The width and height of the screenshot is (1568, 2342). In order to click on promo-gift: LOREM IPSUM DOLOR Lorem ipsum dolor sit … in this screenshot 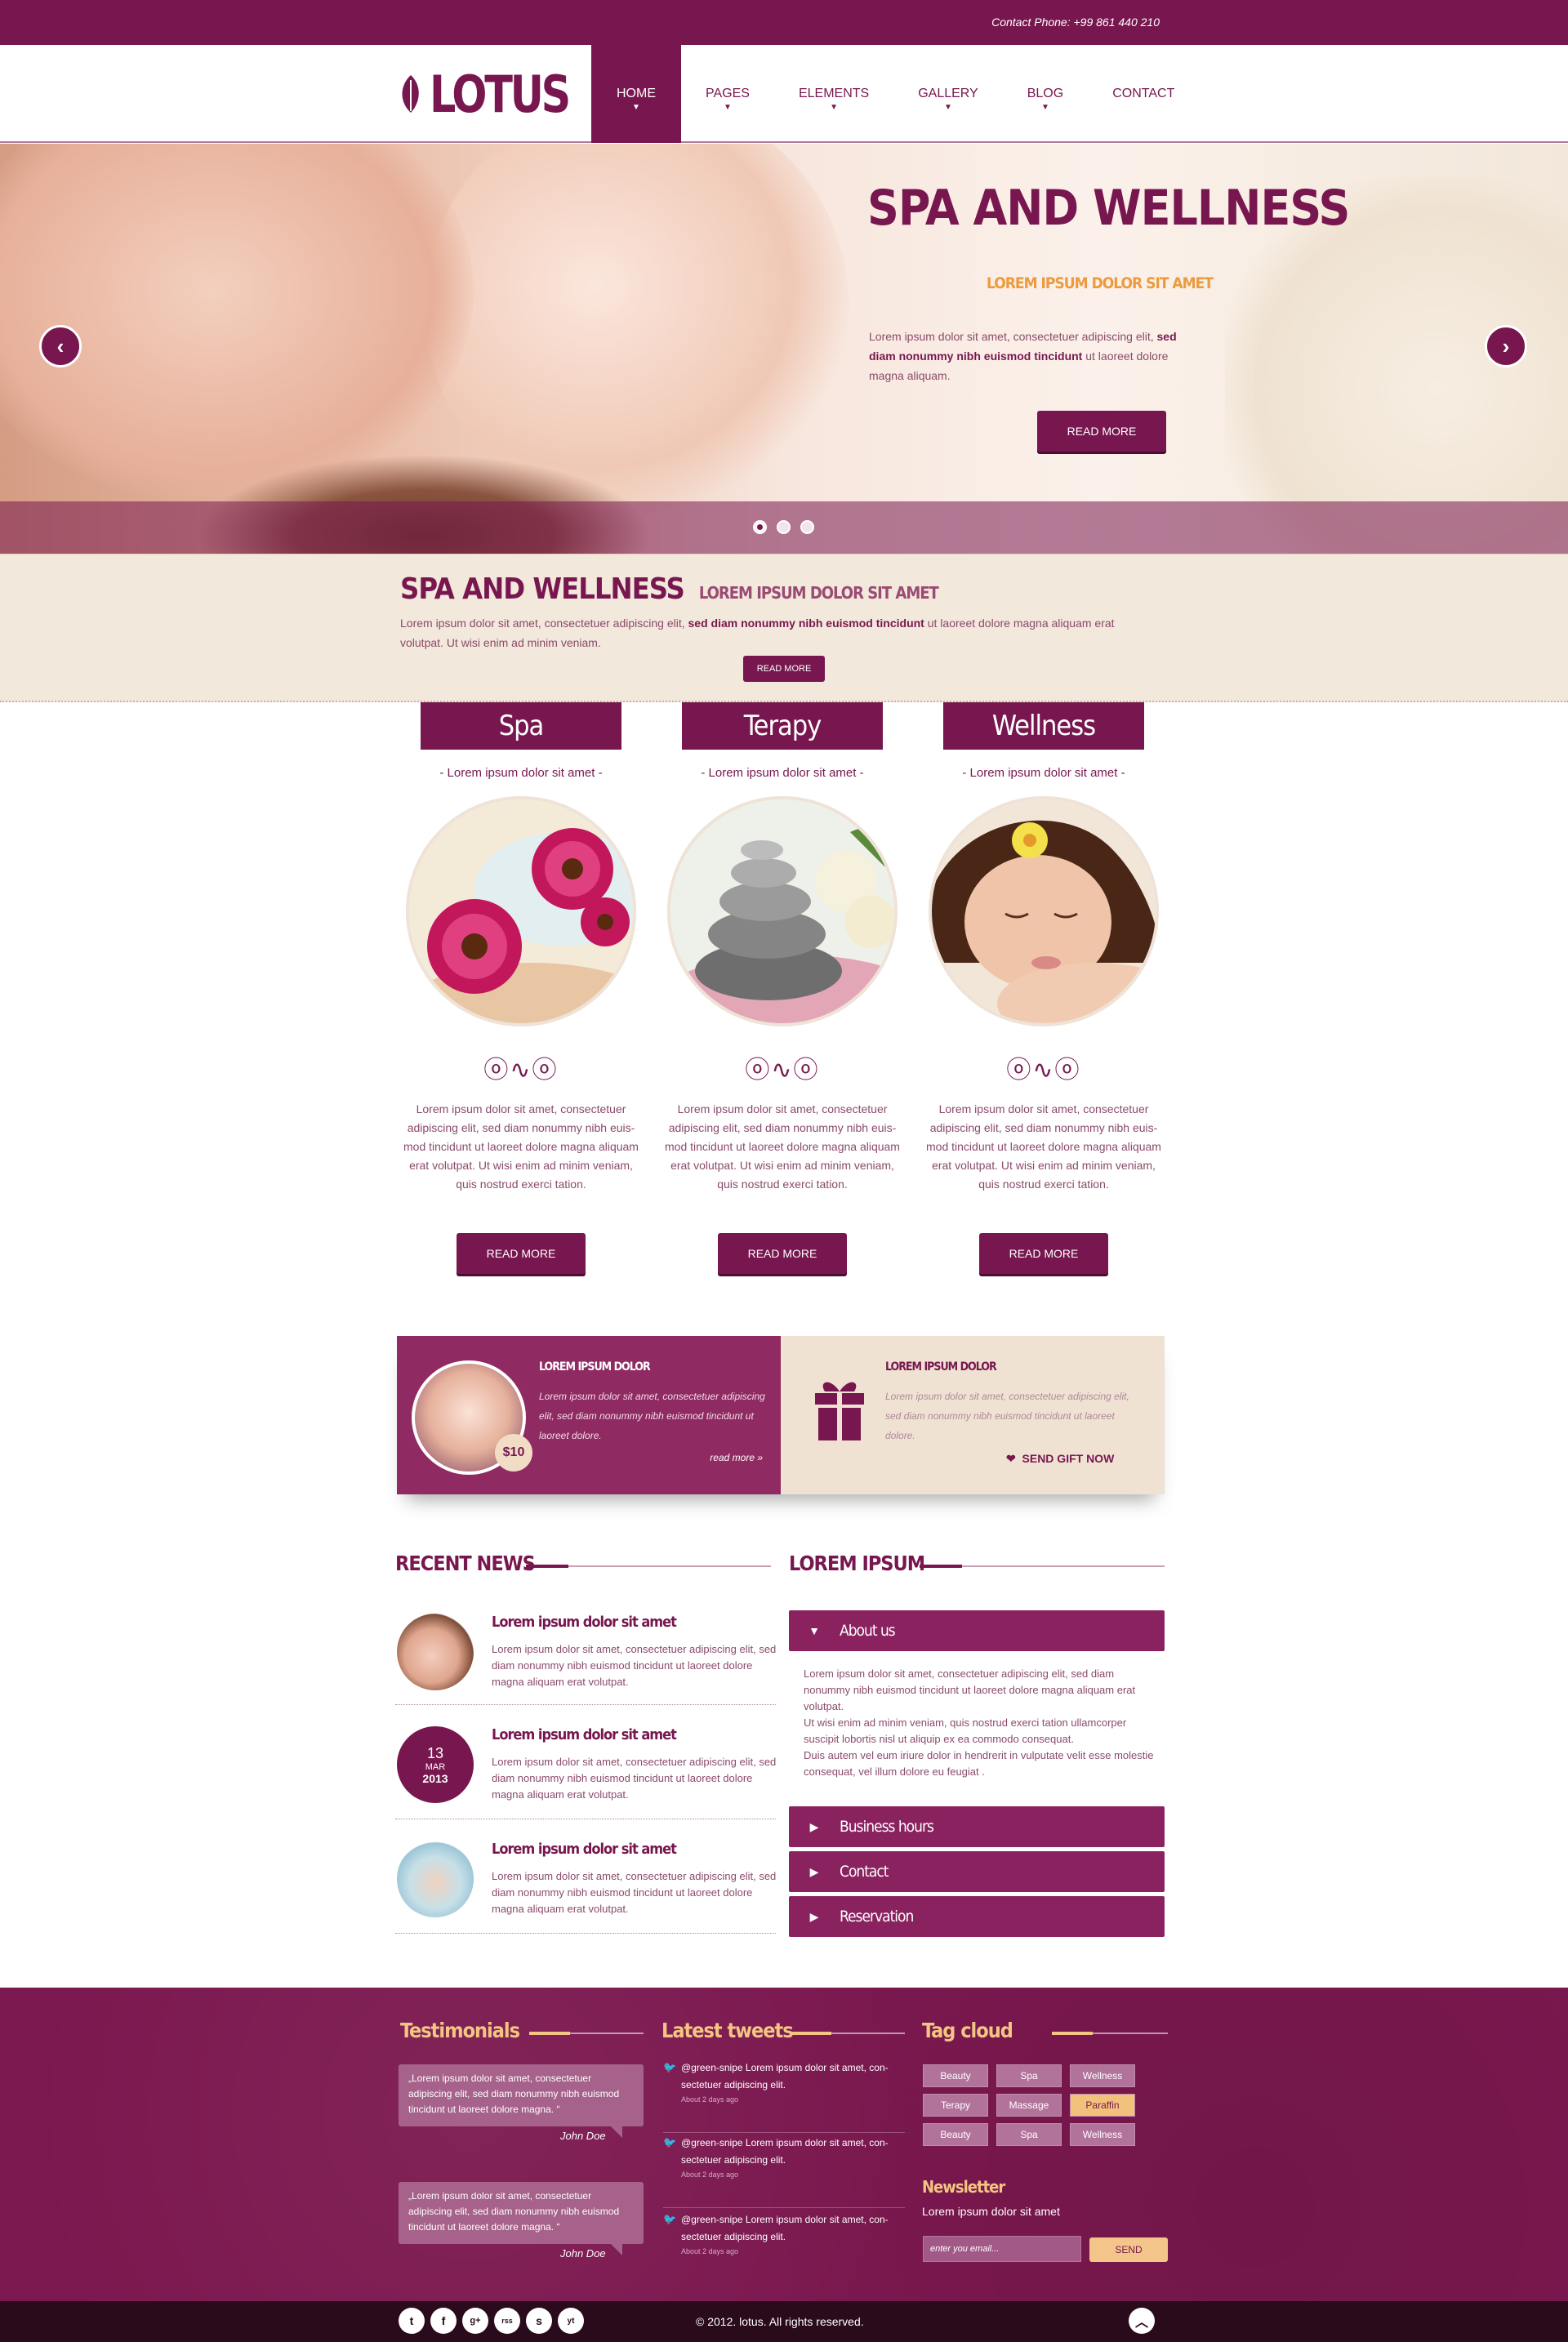, I will do `click(973, 1415)`.